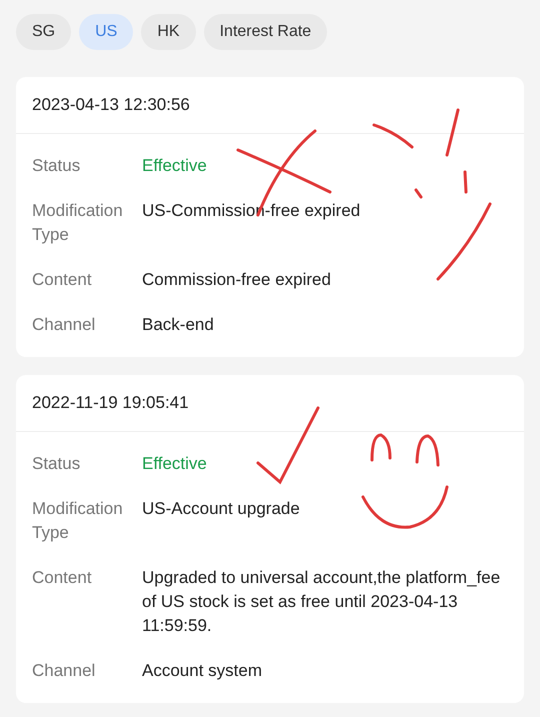 This screenshot has width=540, height=717. I want to click on record-datetime: 2022-11-19 19:05:41, so click(270, 403).